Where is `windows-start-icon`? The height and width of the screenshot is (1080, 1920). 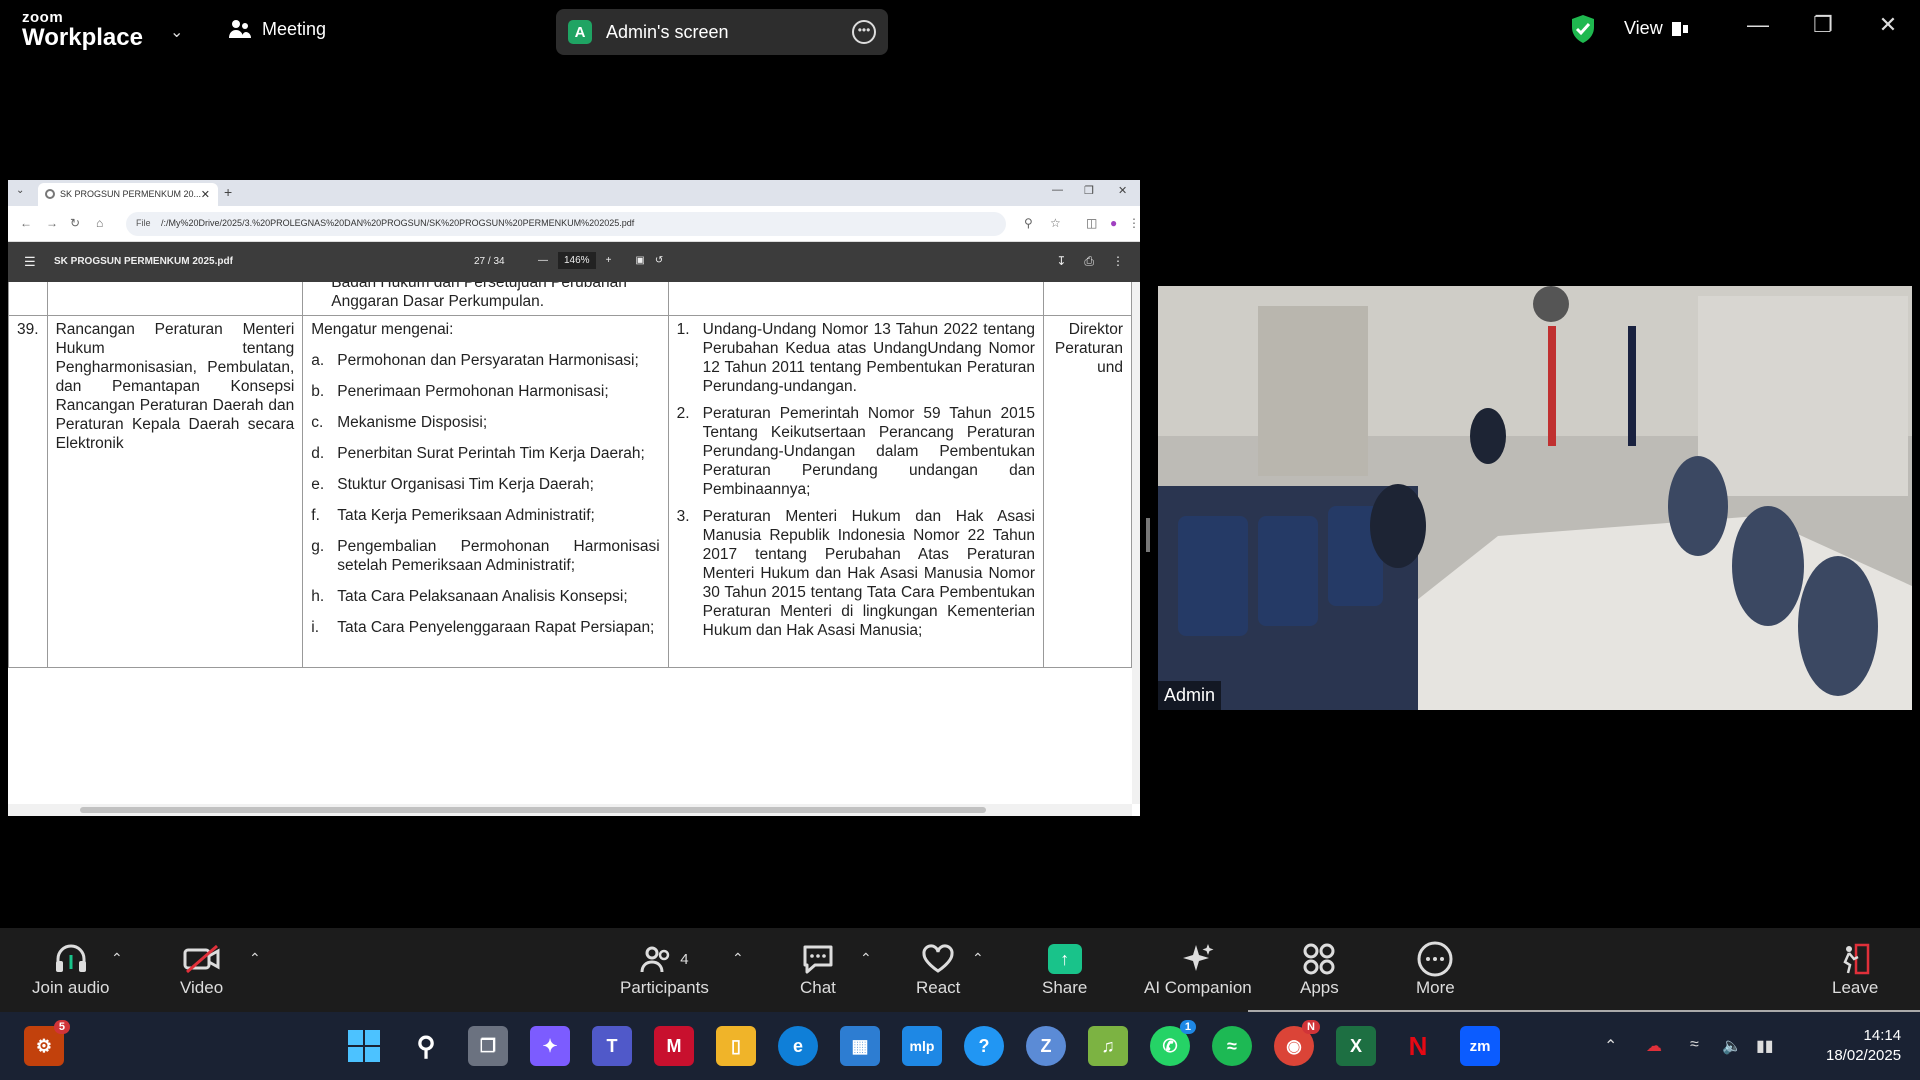
windows-start-icon is located at coordinates (364, 1046).